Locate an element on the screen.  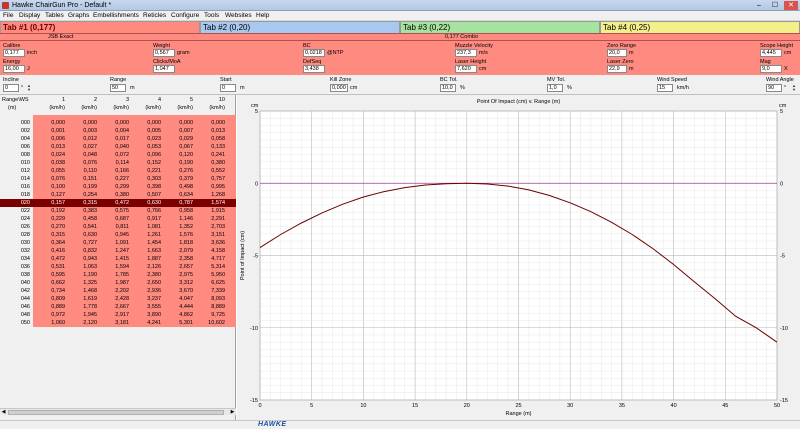
table-row: 030 0,364 0,727 1,091 1,454 1,818 3,636 is located at coordinates (118, 243).